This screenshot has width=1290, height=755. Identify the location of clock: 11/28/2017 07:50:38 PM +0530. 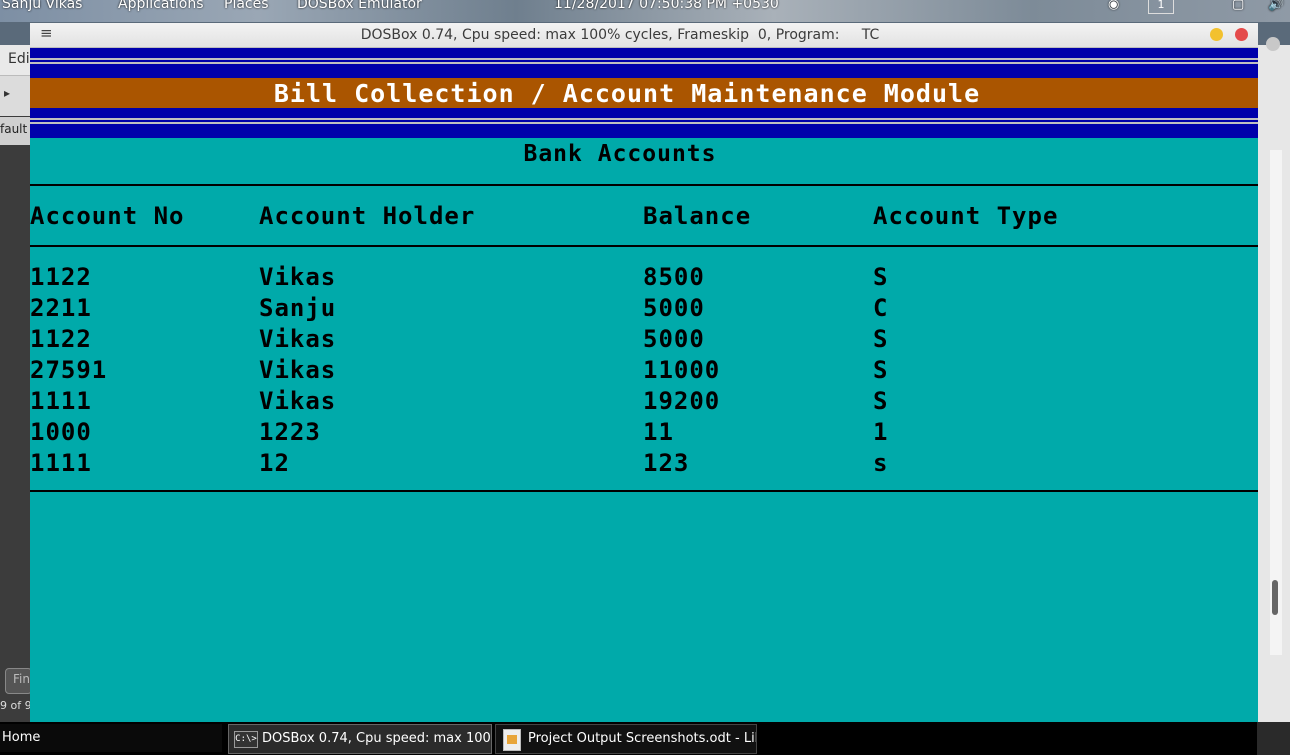
(666, 6).